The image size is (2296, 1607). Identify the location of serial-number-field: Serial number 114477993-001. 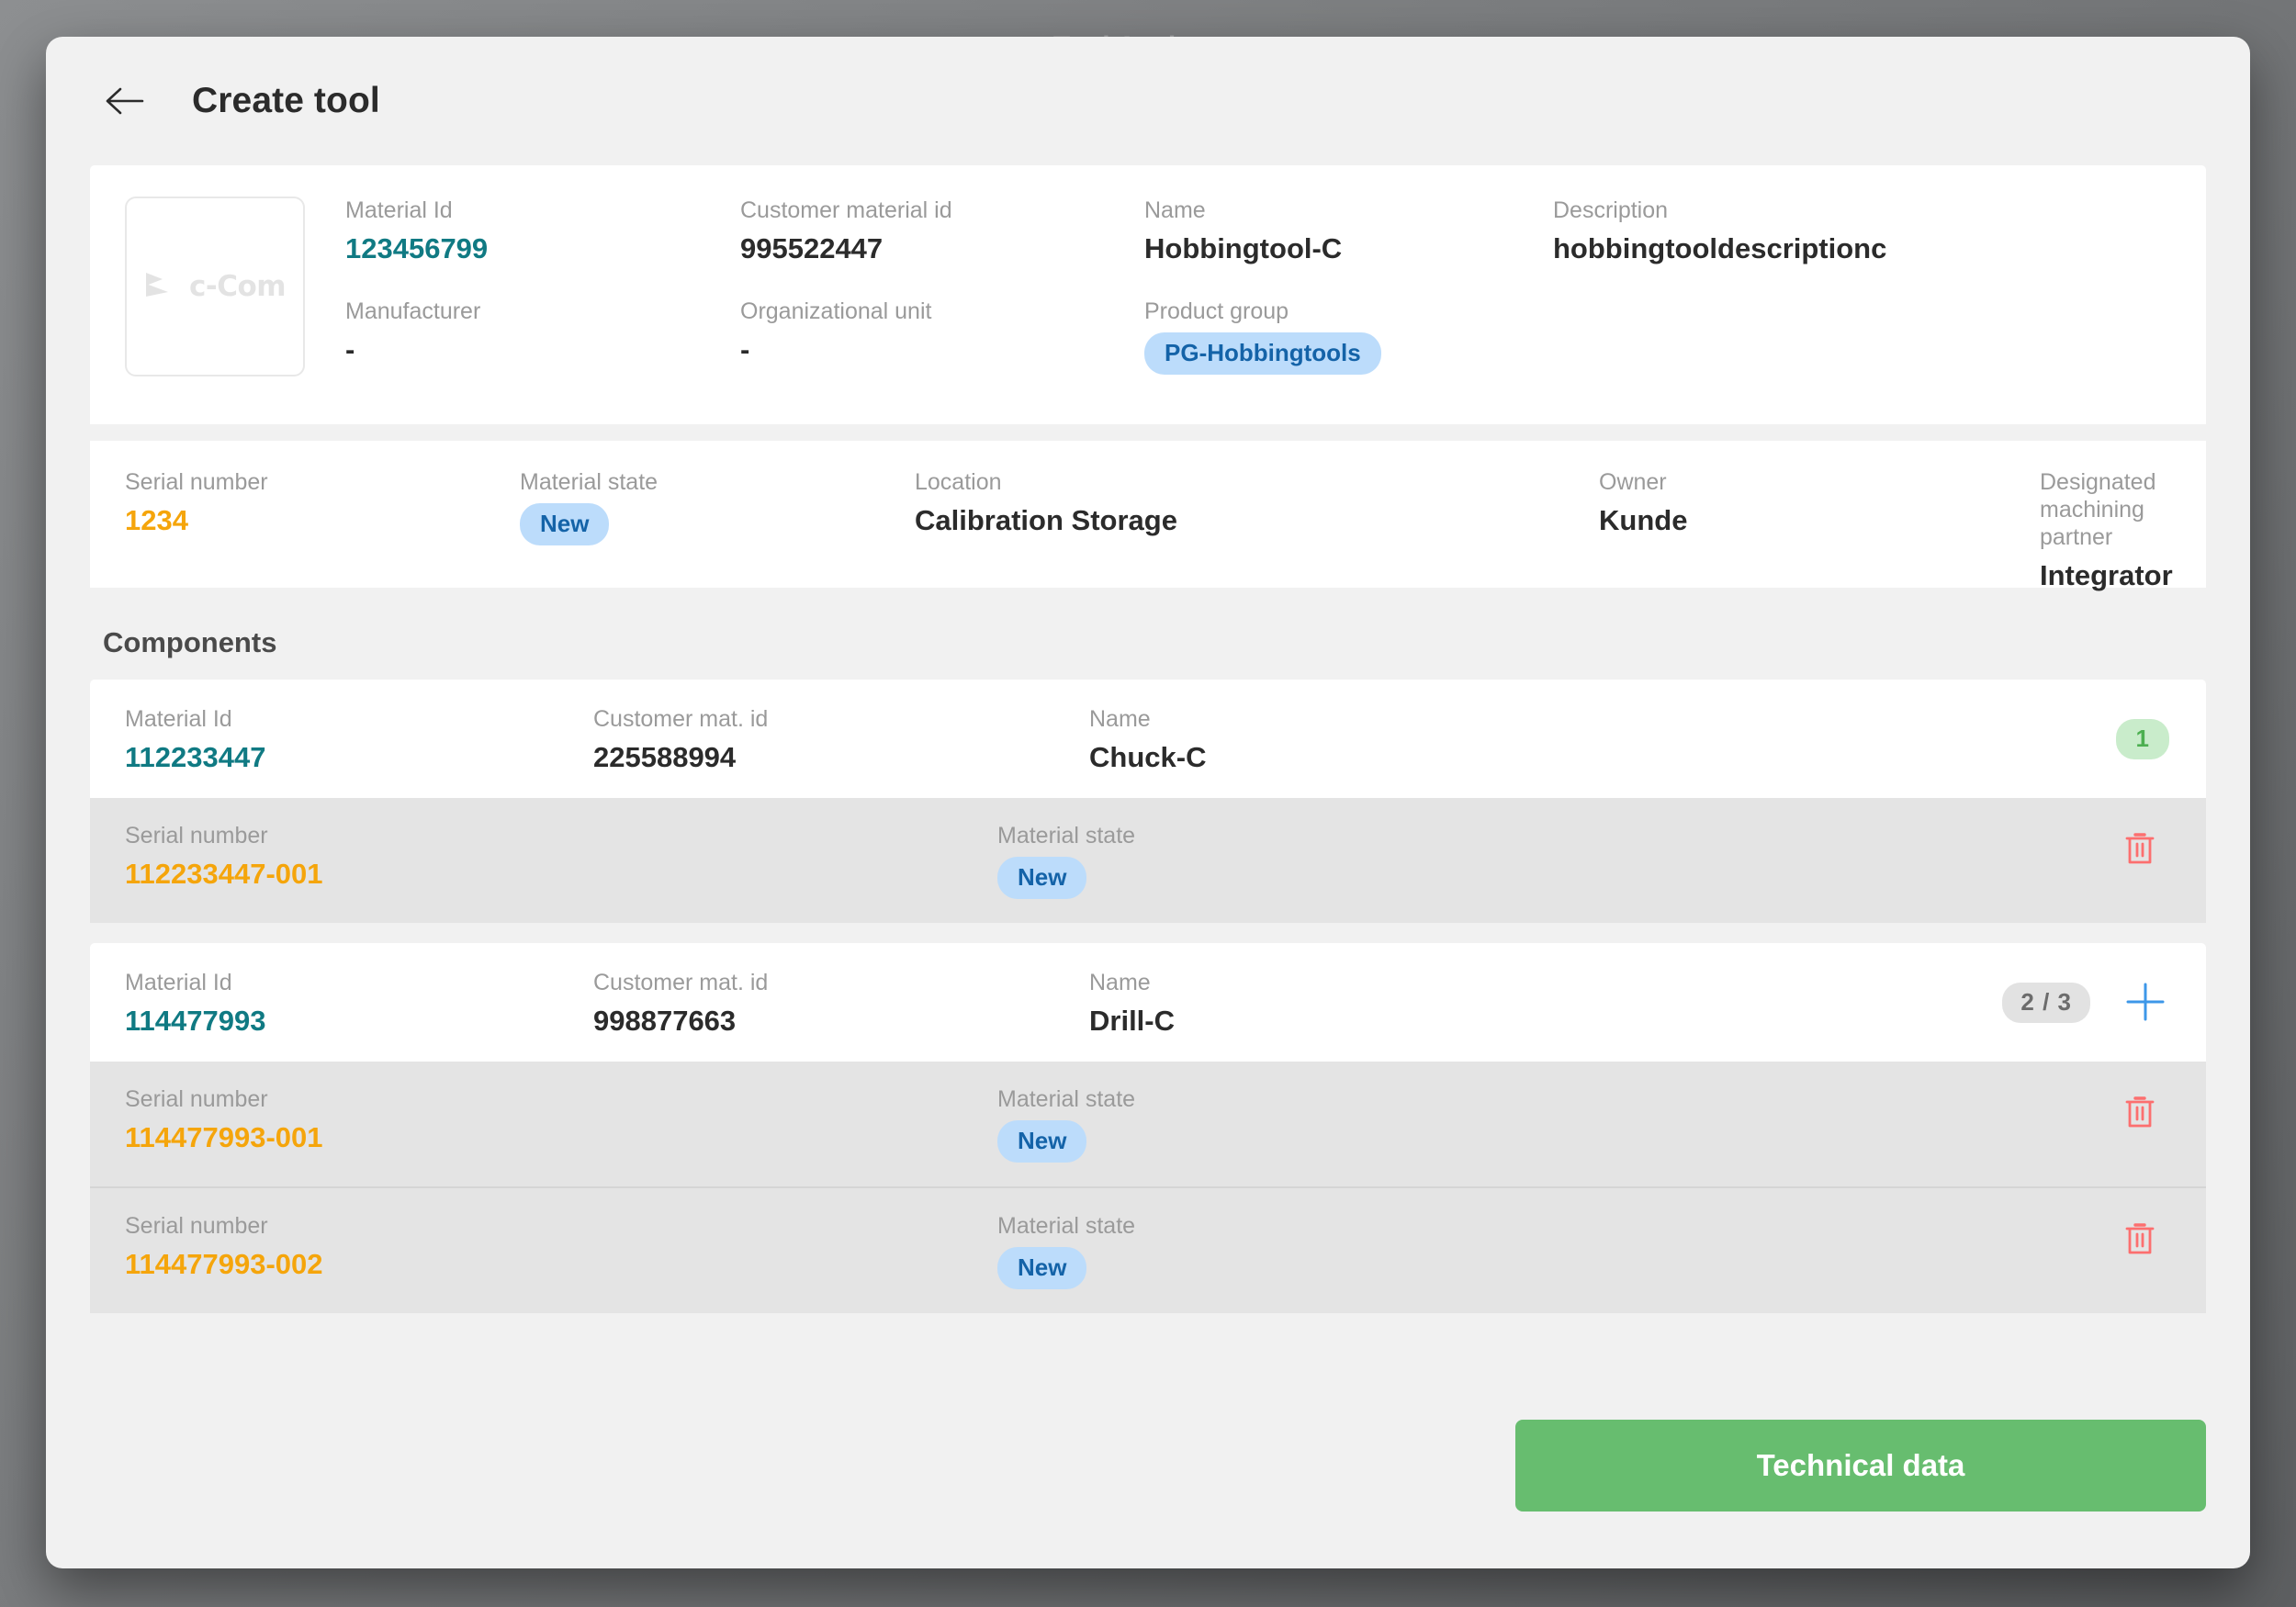
(561, 1119).